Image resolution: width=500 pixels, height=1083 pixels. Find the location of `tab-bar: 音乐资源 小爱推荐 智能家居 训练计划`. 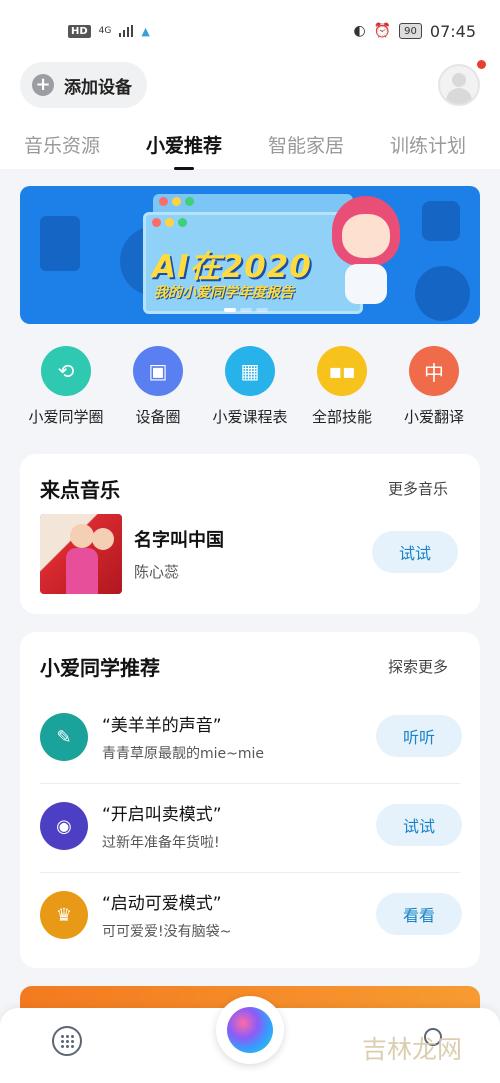

tab-bar: 音乐资源 小爱推荐 智能家居 训练计划 is located at coordinates (250, 143).